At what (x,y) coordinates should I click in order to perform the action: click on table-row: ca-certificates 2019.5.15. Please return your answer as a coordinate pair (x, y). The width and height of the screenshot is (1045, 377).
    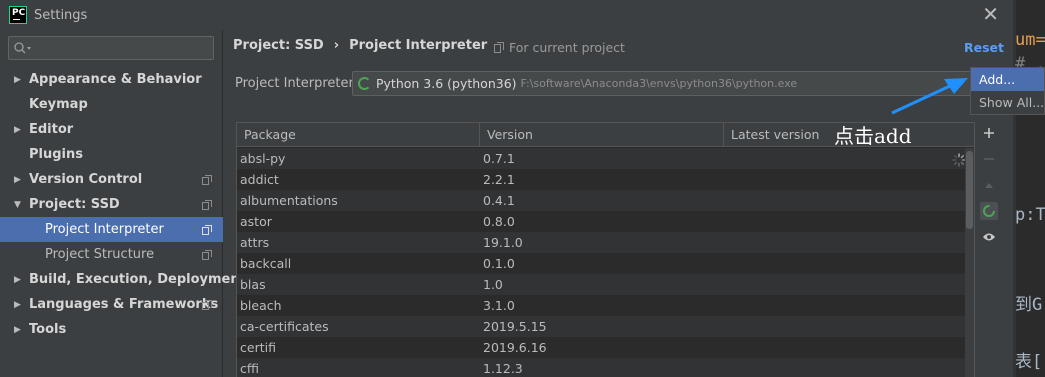
    Looking at the image, I should click on (601, 326).